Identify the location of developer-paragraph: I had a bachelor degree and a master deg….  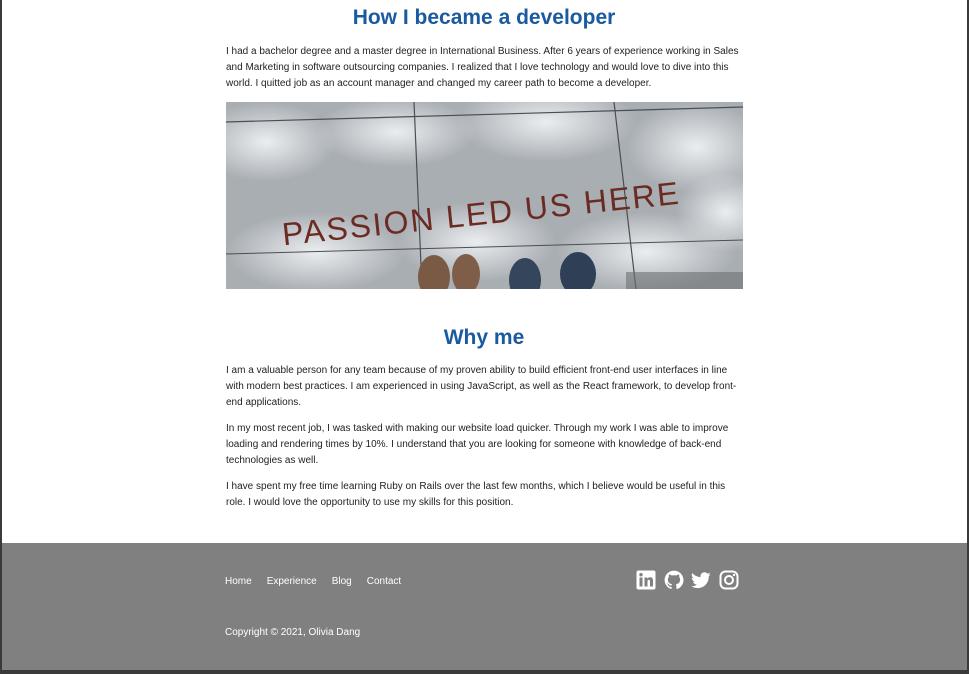
(482, 67).